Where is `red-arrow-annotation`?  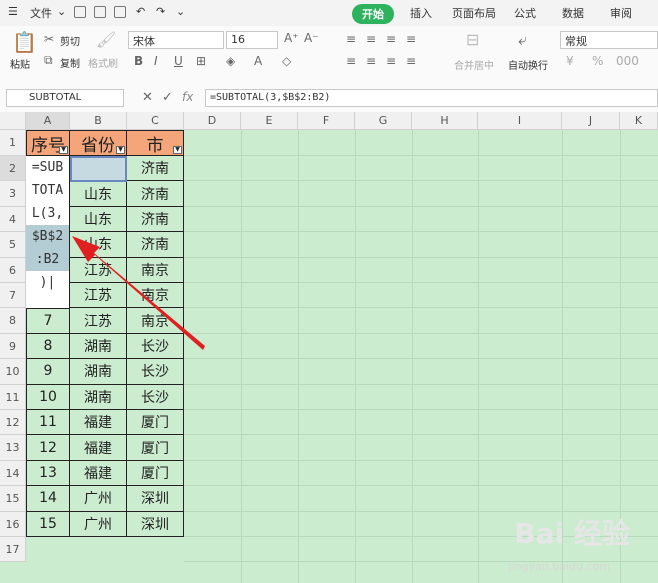 red-arrow-annotation is located at coordinates (138, 293).